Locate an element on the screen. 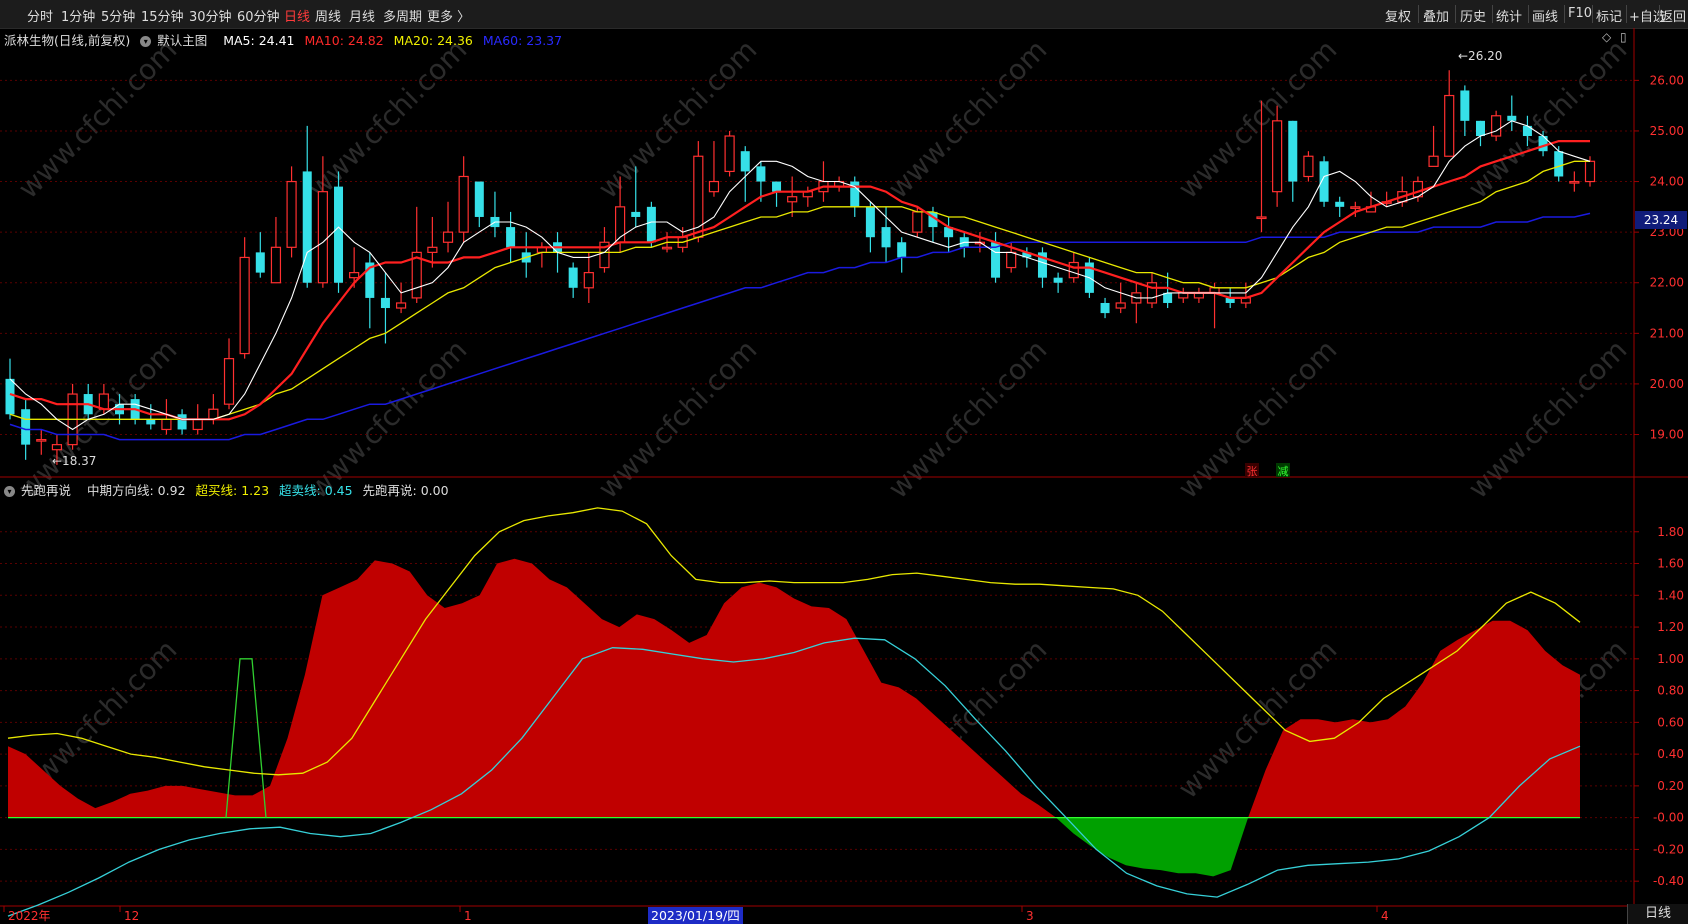  low-price-mark: ←18.37 is located at coordinates (74, 461).